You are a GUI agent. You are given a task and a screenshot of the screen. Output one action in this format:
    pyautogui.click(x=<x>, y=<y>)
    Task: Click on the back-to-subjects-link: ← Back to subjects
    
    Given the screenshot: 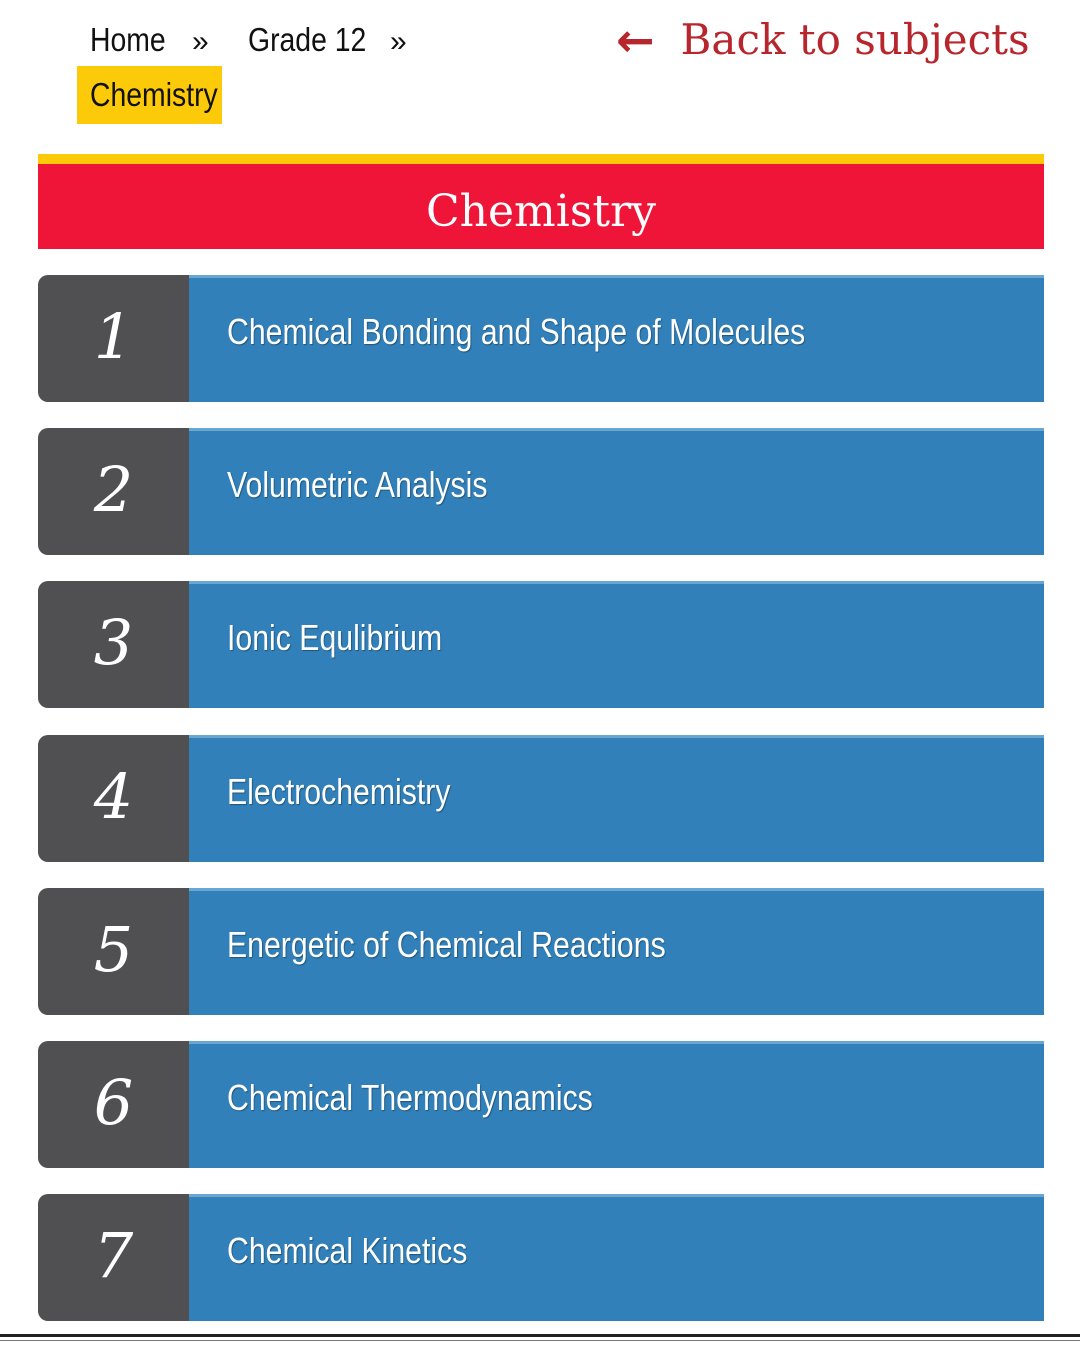 What is the action you would take?
    pyautogui.click(x=823, y=40)
    